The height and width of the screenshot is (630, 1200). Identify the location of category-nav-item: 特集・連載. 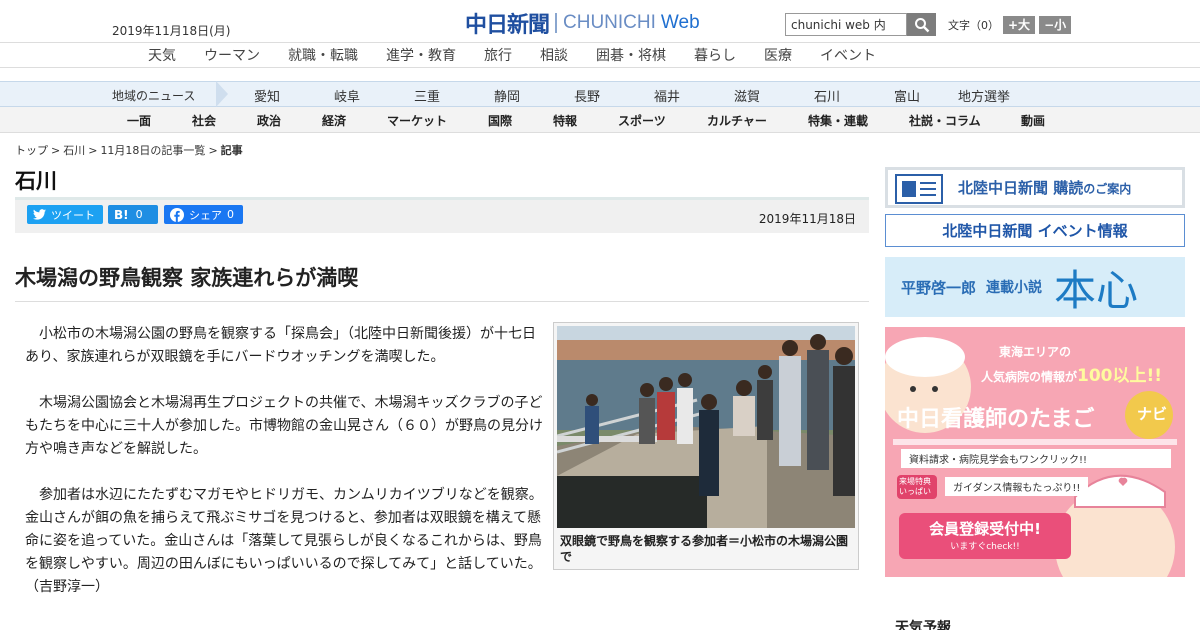
(838, 120).